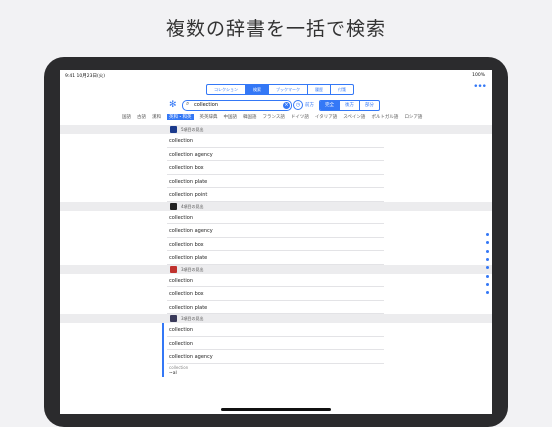 The height and width of the screenshot is (427, 552). I want to click on tab-bar: コレクション 検索 ブックマーク 履歴 付箋, so click(280, 89).